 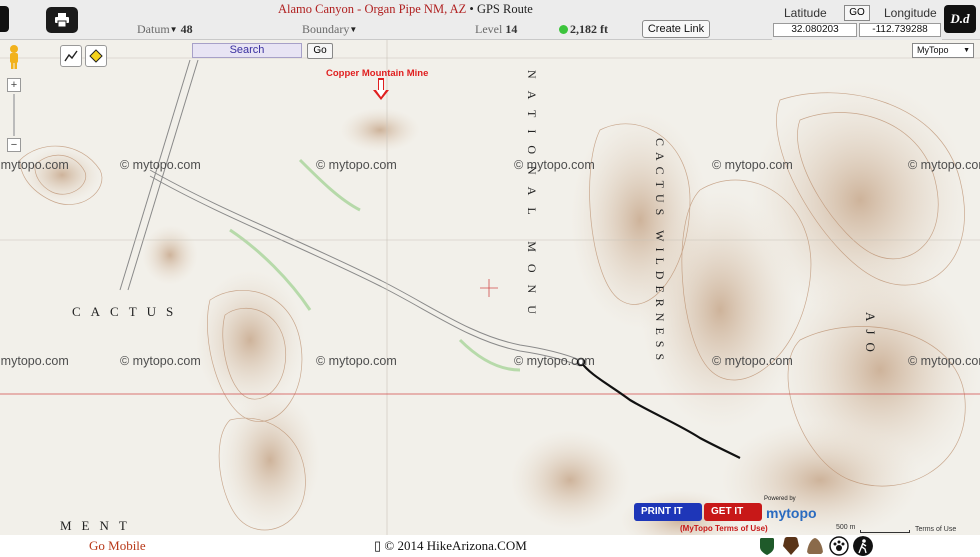 What do you see at coordinates (660, 252) in the screenshot?
I see `region-label-wilderness: CACTUS WILDERNESS` at bounding box center [660, 252].